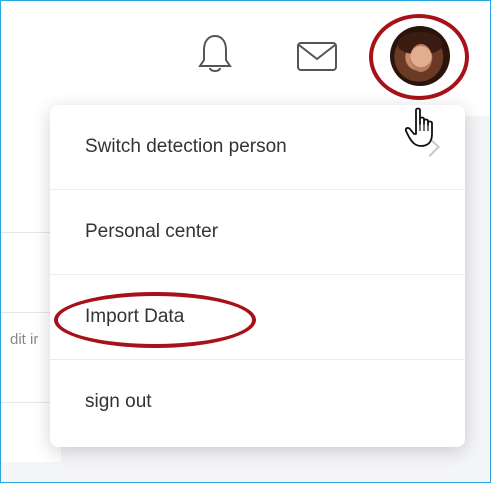 The height and width of the screenshot is (485, 493). I want to click on import-data-highlight-ring, so click(155, 320).